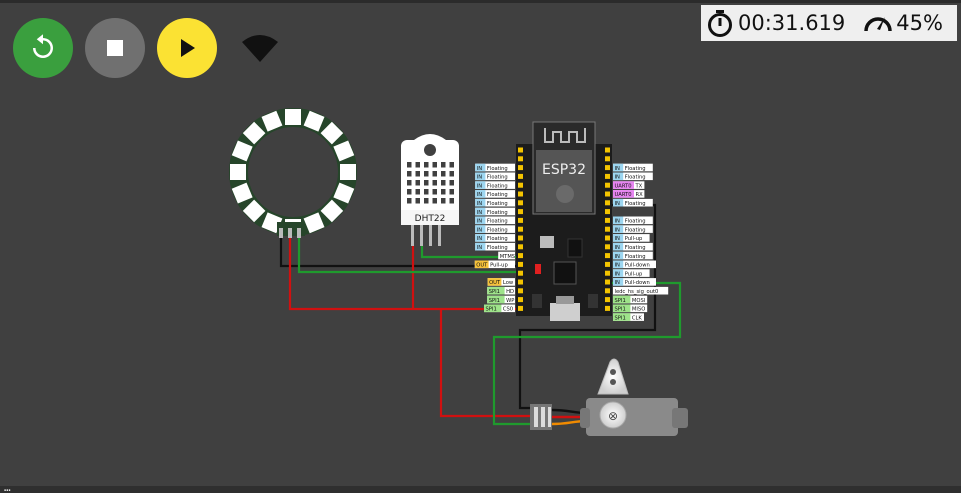 This screenshot has width=961, height=493. What do you see at coordinates (609, 397) in the screenshot?
I see `servo-motor: ⊗` at bounding box center [609, 397].